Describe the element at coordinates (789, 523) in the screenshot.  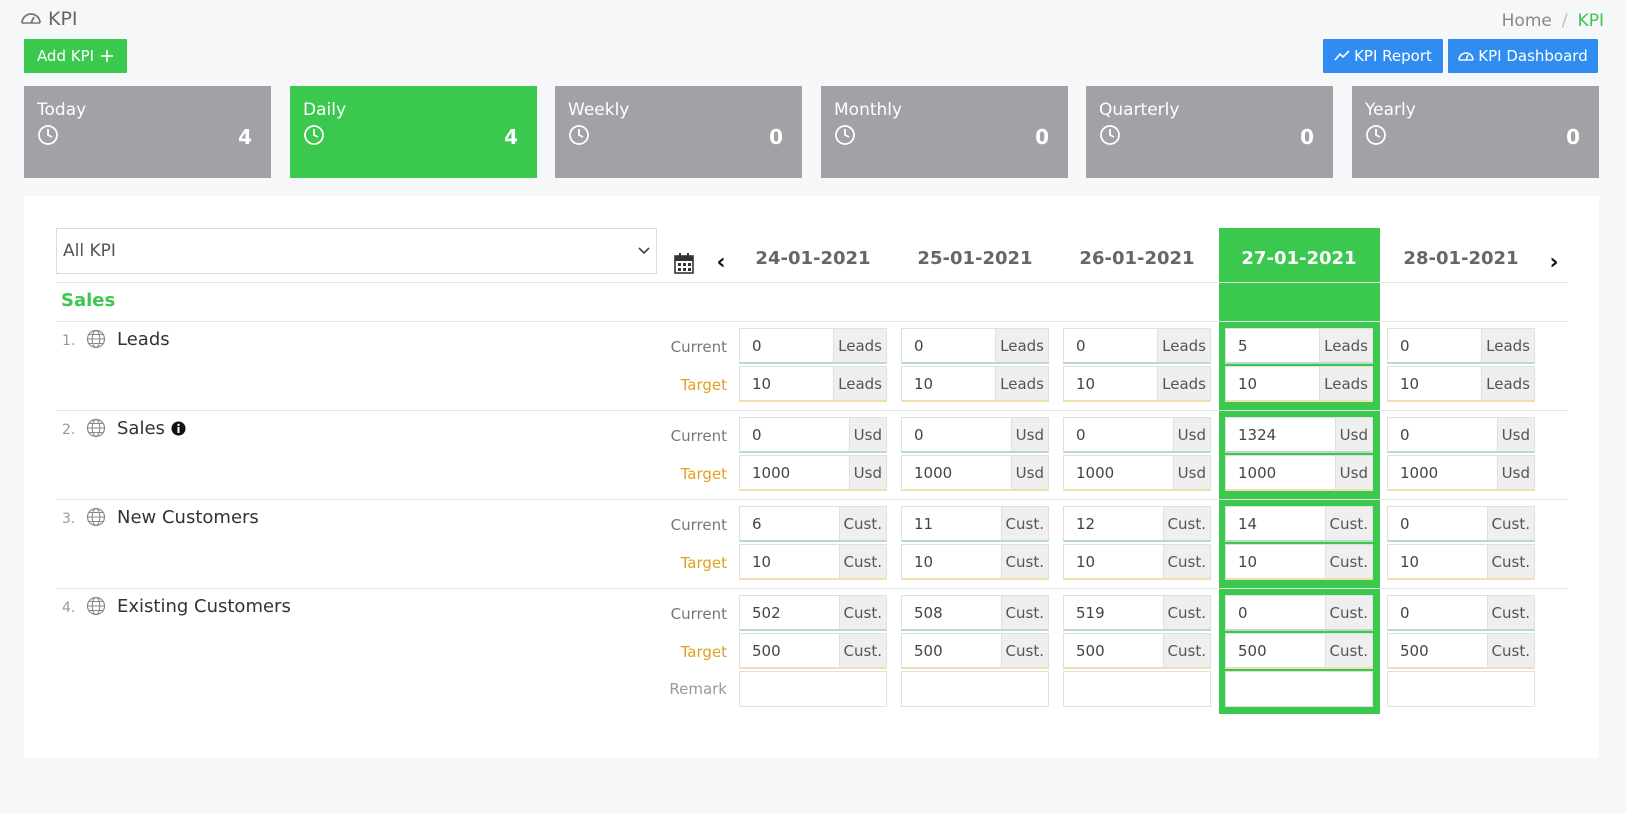
I see `current-value: 6` at that location.